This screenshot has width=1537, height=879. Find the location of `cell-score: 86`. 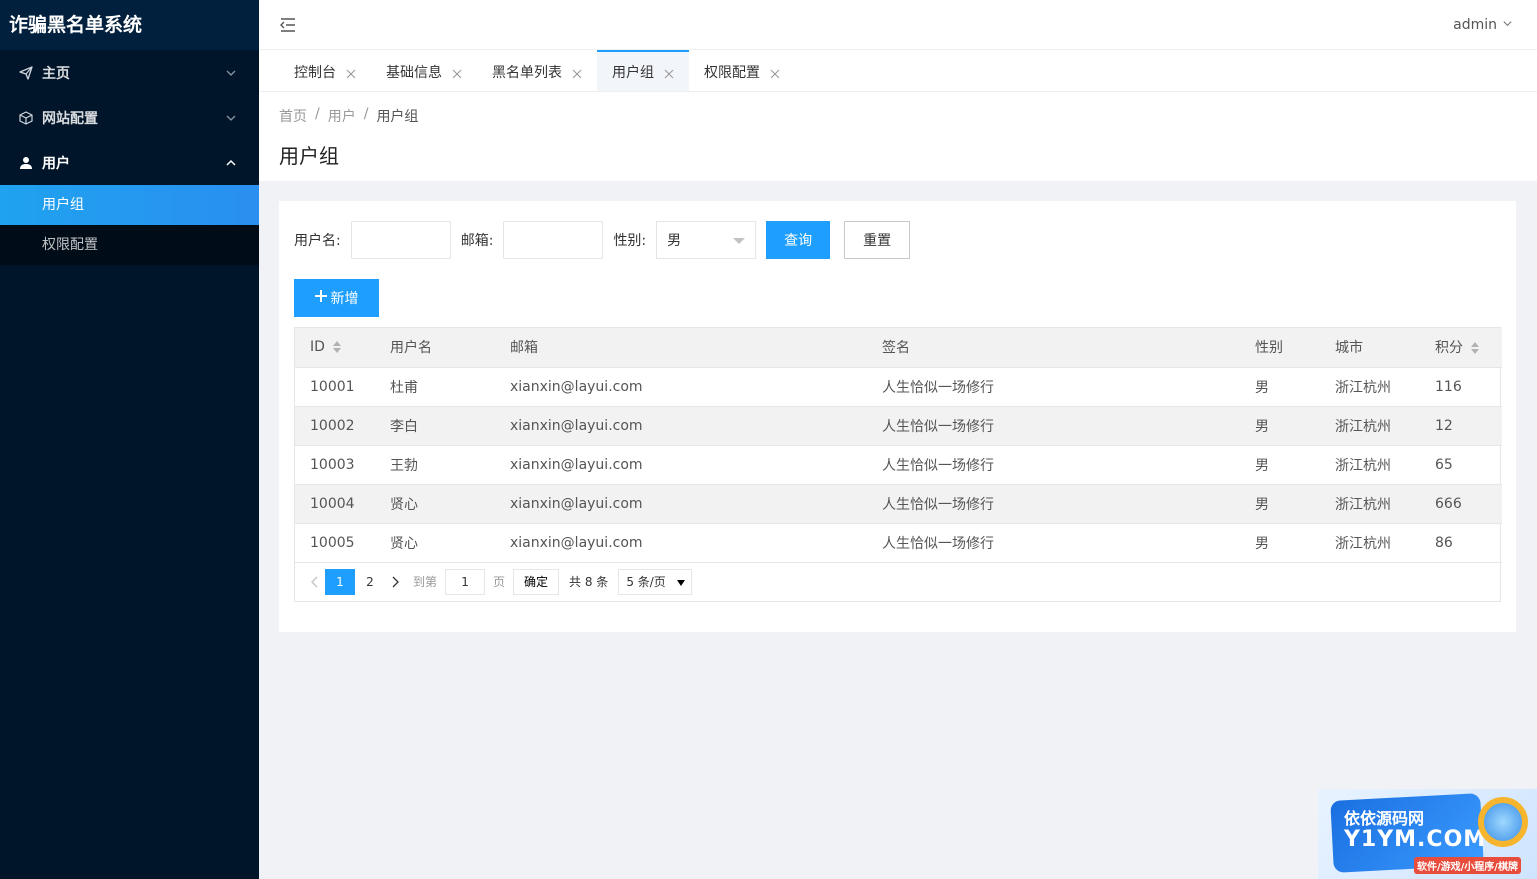

cell-score: 86 is located at coordinates (1461, 543).